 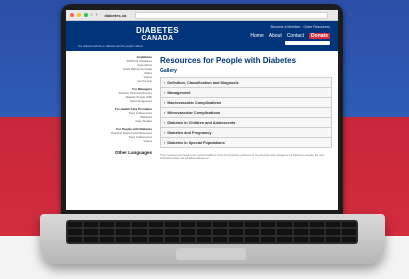 I want to click on minimize-window-icon, so click(x=79, y=15).